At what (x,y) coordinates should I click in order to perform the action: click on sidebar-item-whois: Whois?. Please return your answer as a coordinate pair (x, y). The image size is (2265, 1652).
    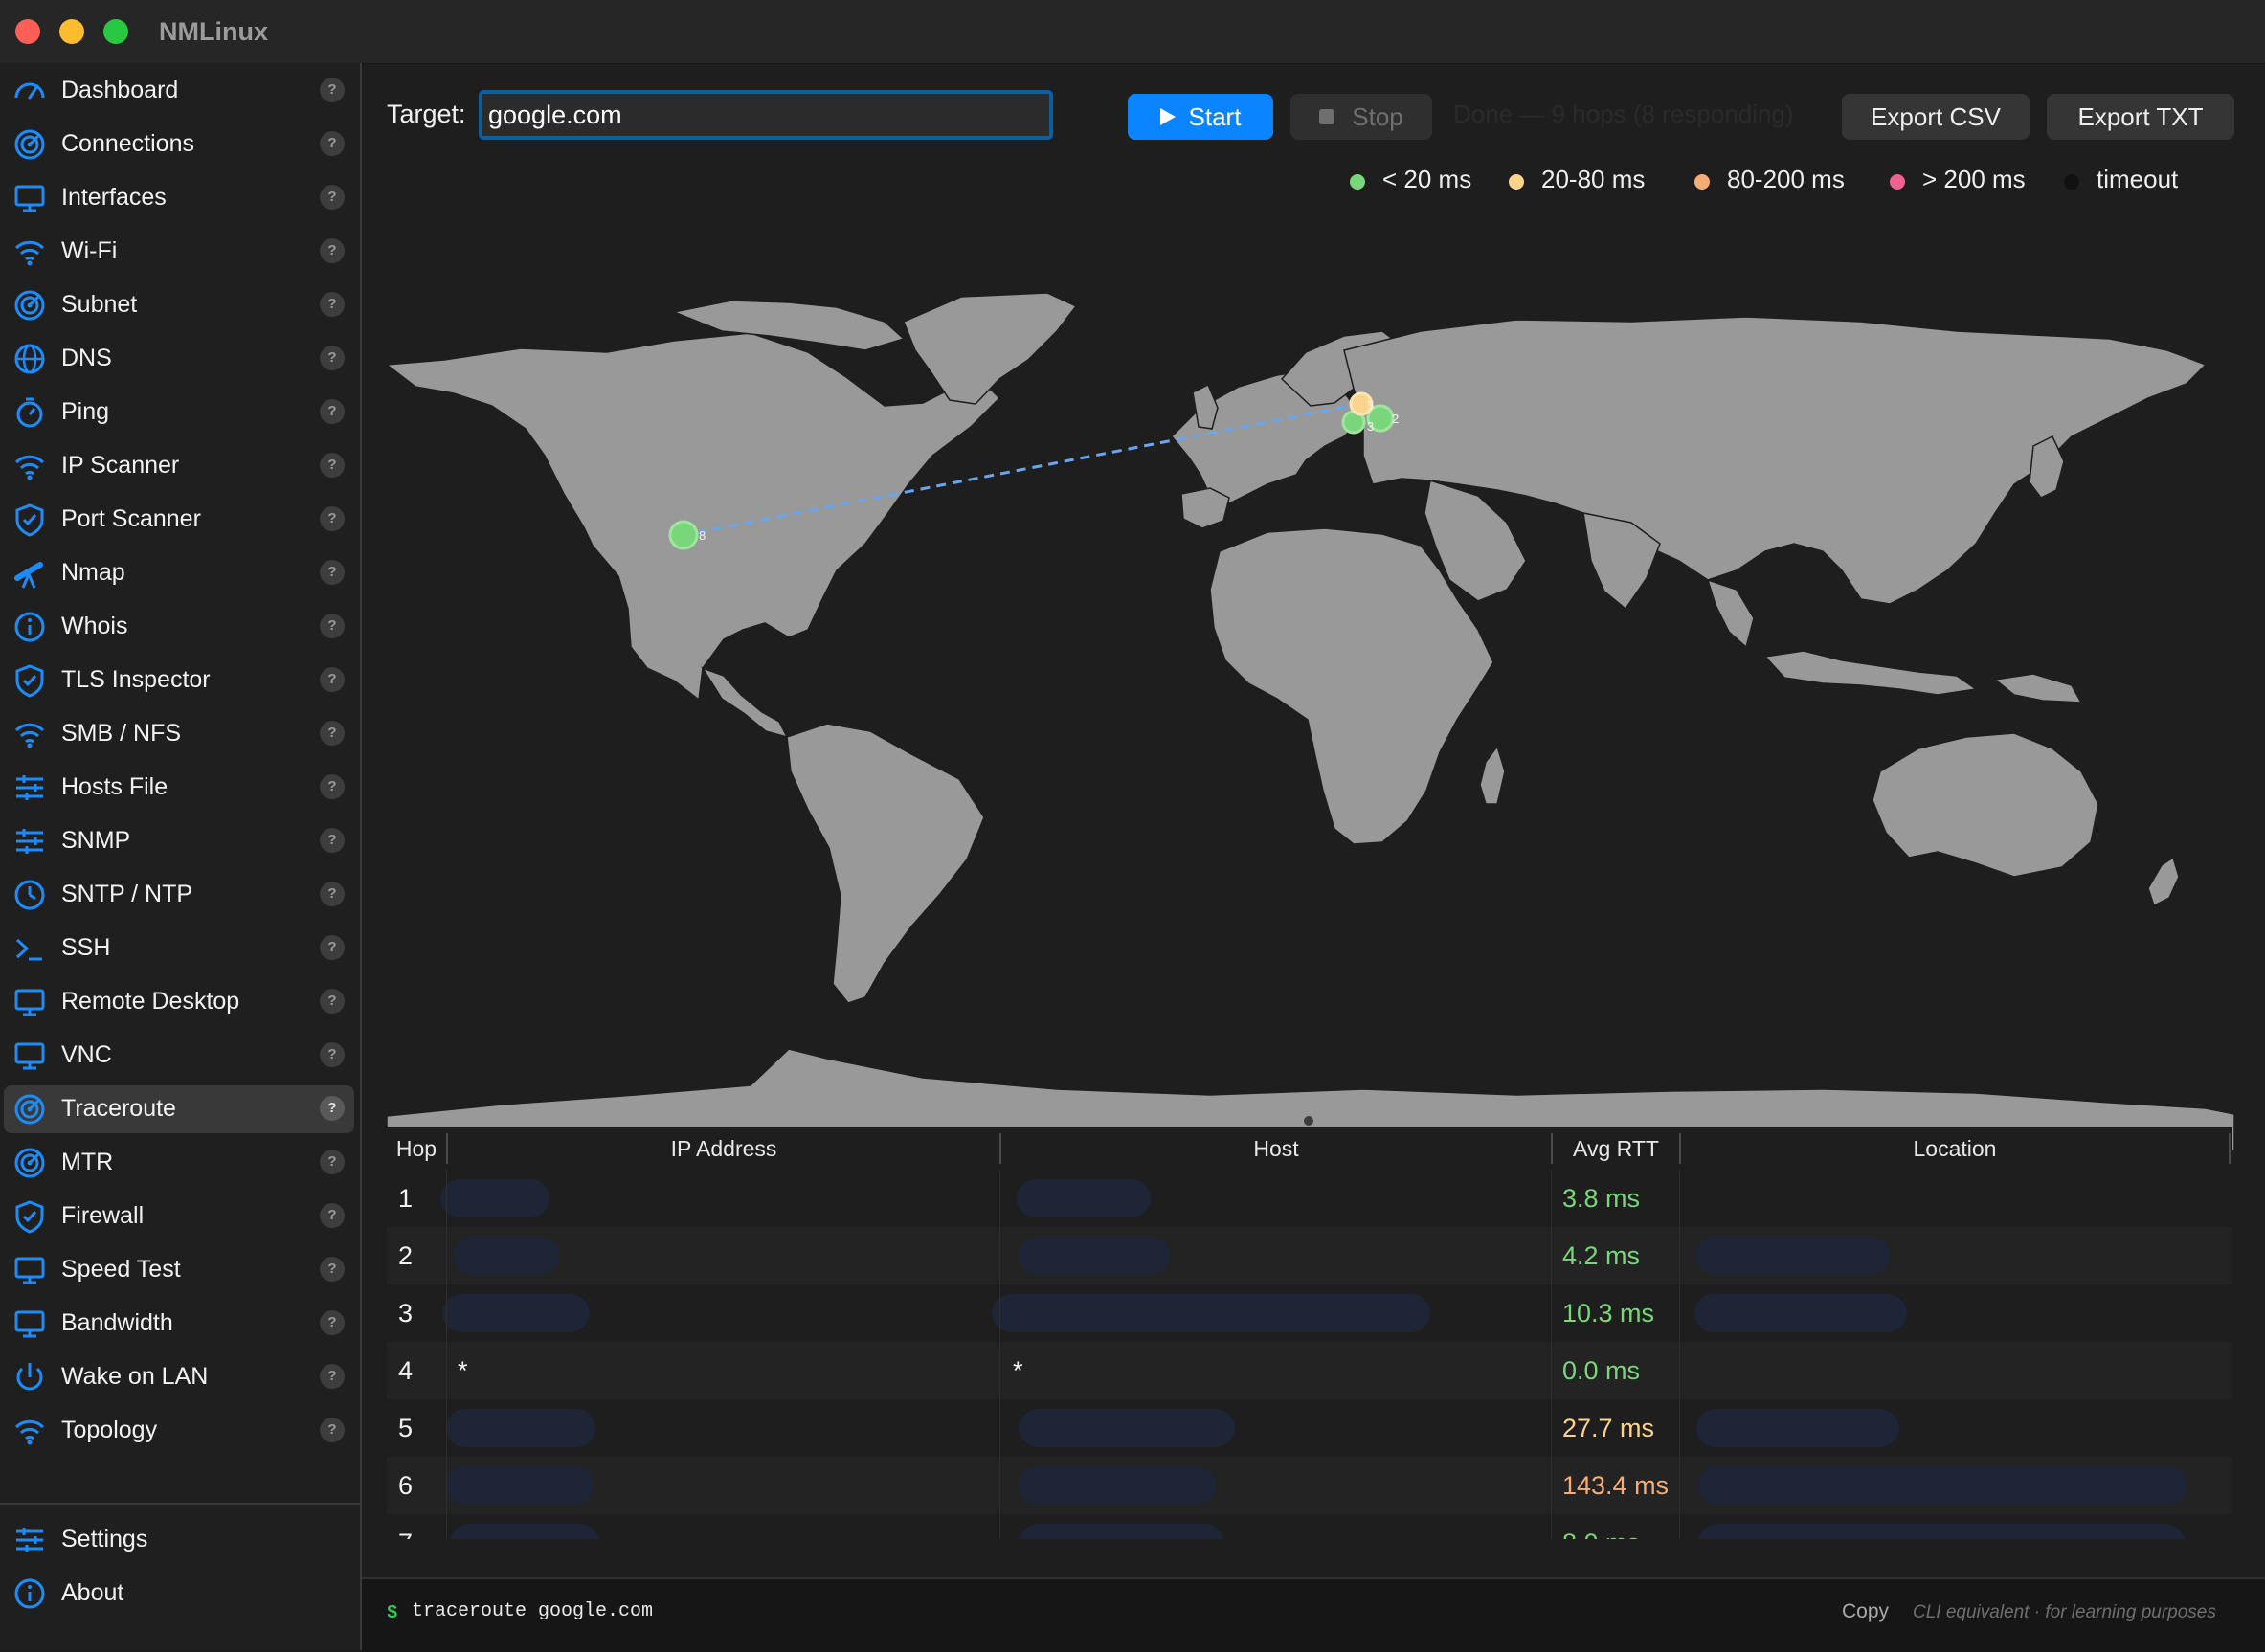
    Looking at the image, I should click on (179, 627).